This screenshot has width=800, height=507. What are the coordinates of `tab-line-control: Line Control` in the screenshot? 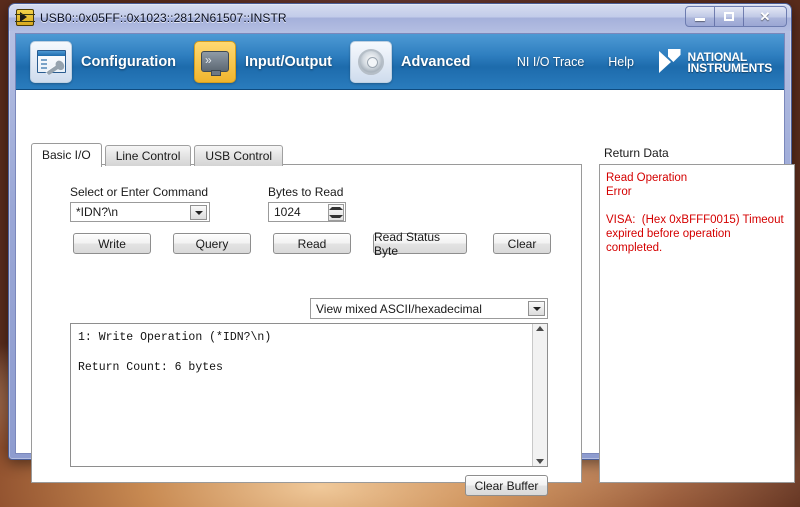 It's located at (148, 155).